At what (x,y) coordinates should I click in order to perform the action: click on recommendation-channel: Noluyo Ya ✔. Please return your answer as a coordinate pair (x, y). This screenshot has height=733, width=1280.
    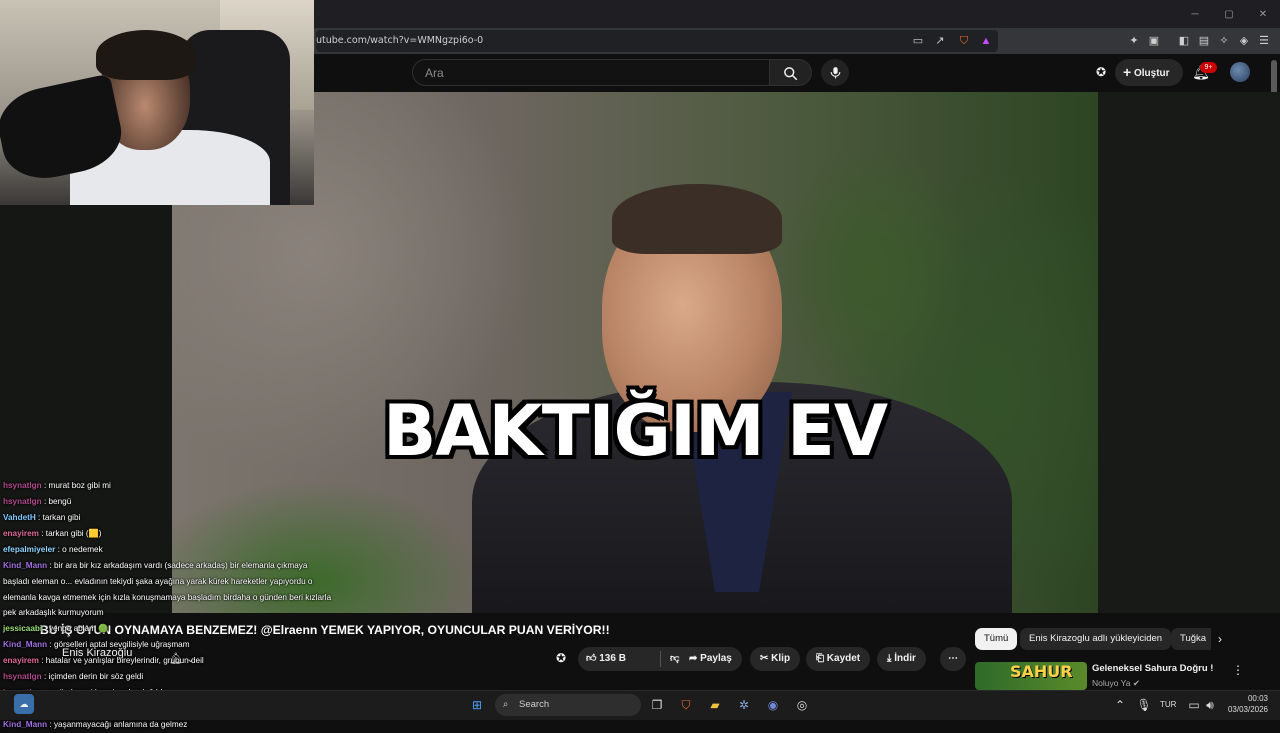
    Looking at the image, I should click on (1116, 683).